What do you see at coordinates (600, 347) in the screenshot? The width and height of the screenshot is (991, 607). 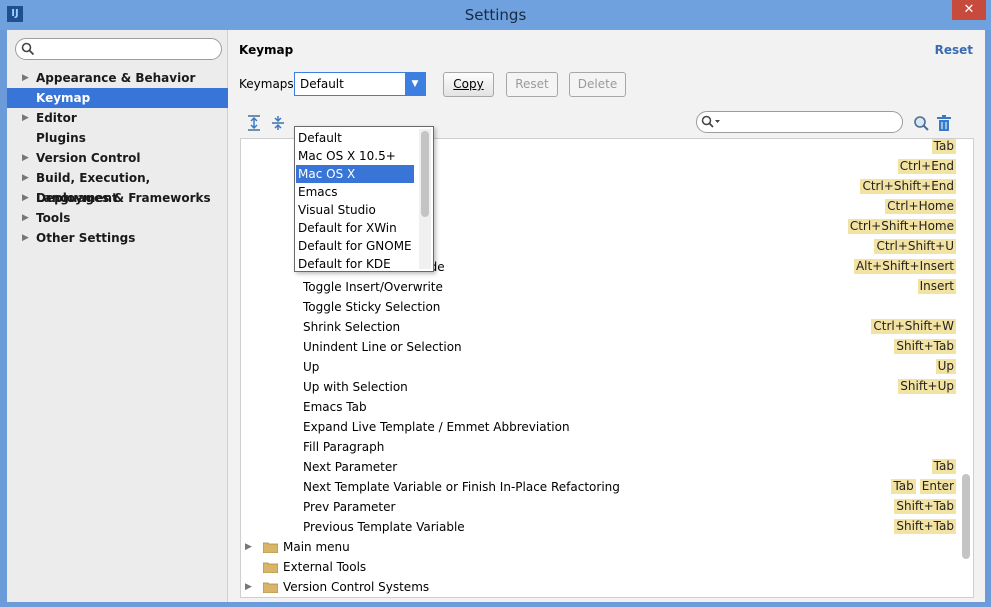 I see `tree-action-row: Unindent Line or Selection Shift+Tab` at bounding box center [600, 347].